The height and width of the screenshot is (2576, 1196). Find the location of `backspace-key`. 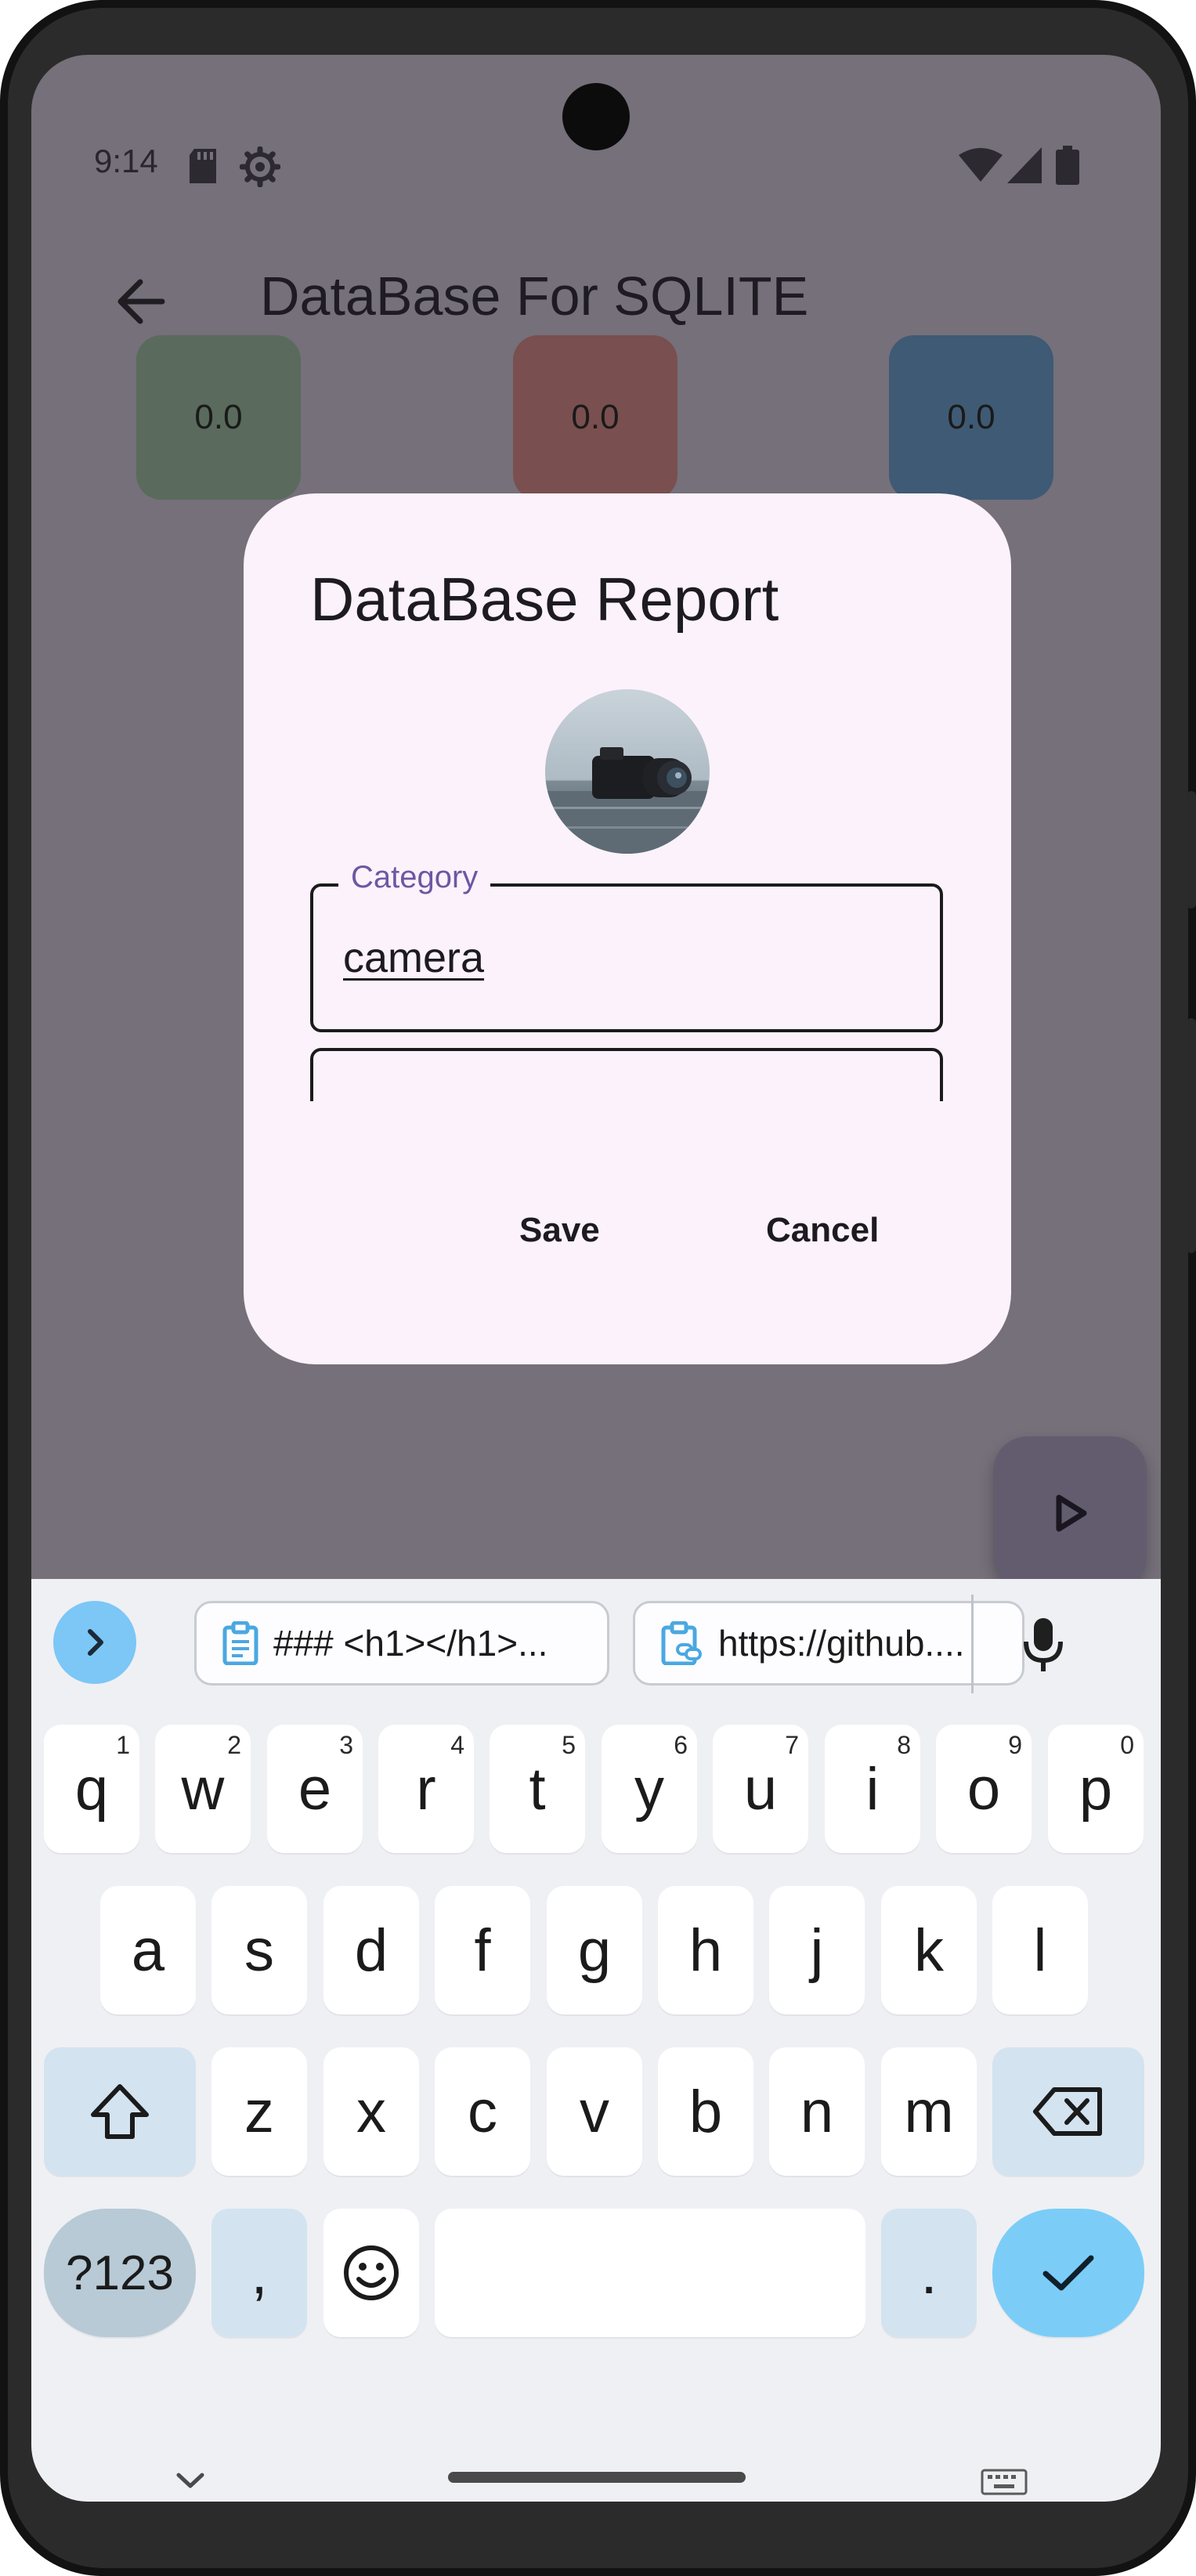

backspace-key is located at coordinates (1068, 2111).